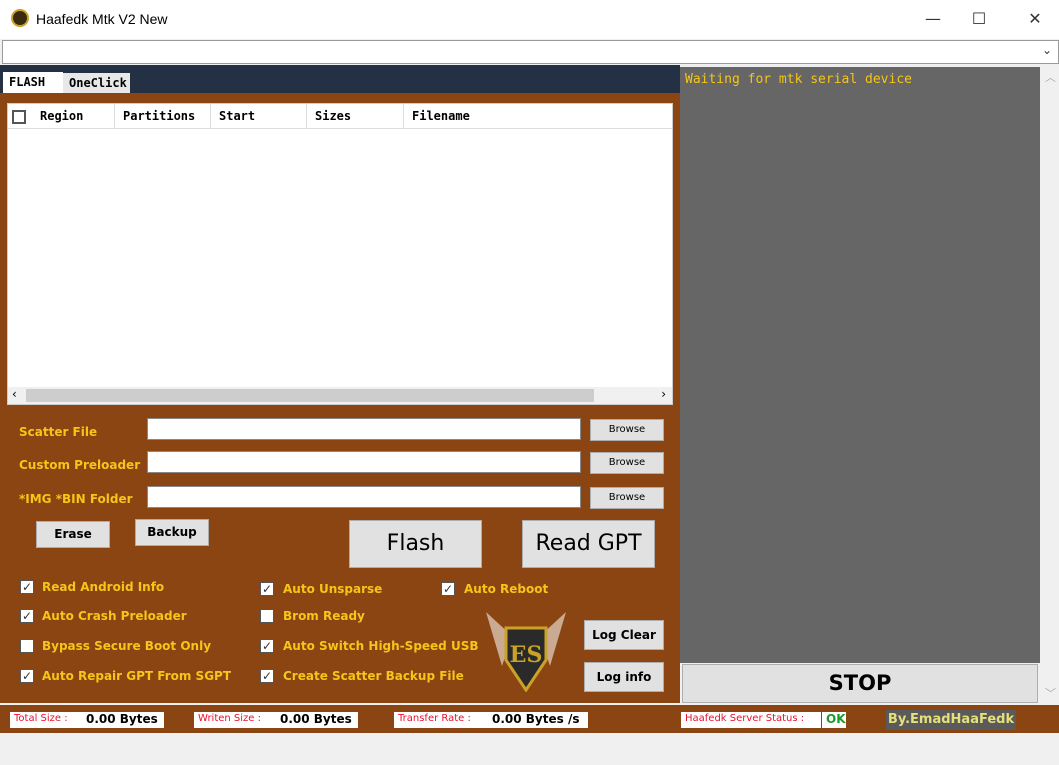 Image resolution: width=1059 pixels, height=765 pixels. I want to click on option-label: Create Scatter Backup File, so click(373, 676).